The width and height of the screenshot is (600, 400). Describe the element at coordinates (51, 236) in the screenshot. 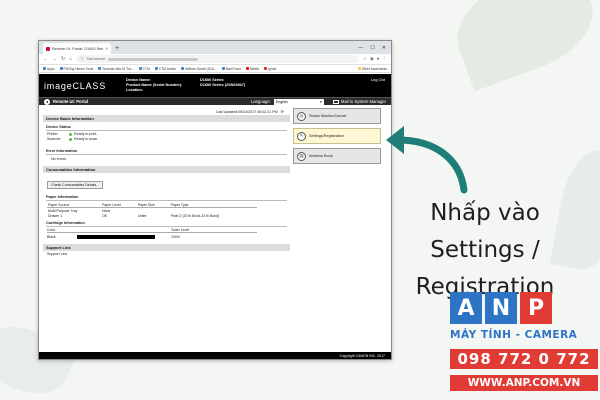

I see `cartridge-color: Black` at that location.